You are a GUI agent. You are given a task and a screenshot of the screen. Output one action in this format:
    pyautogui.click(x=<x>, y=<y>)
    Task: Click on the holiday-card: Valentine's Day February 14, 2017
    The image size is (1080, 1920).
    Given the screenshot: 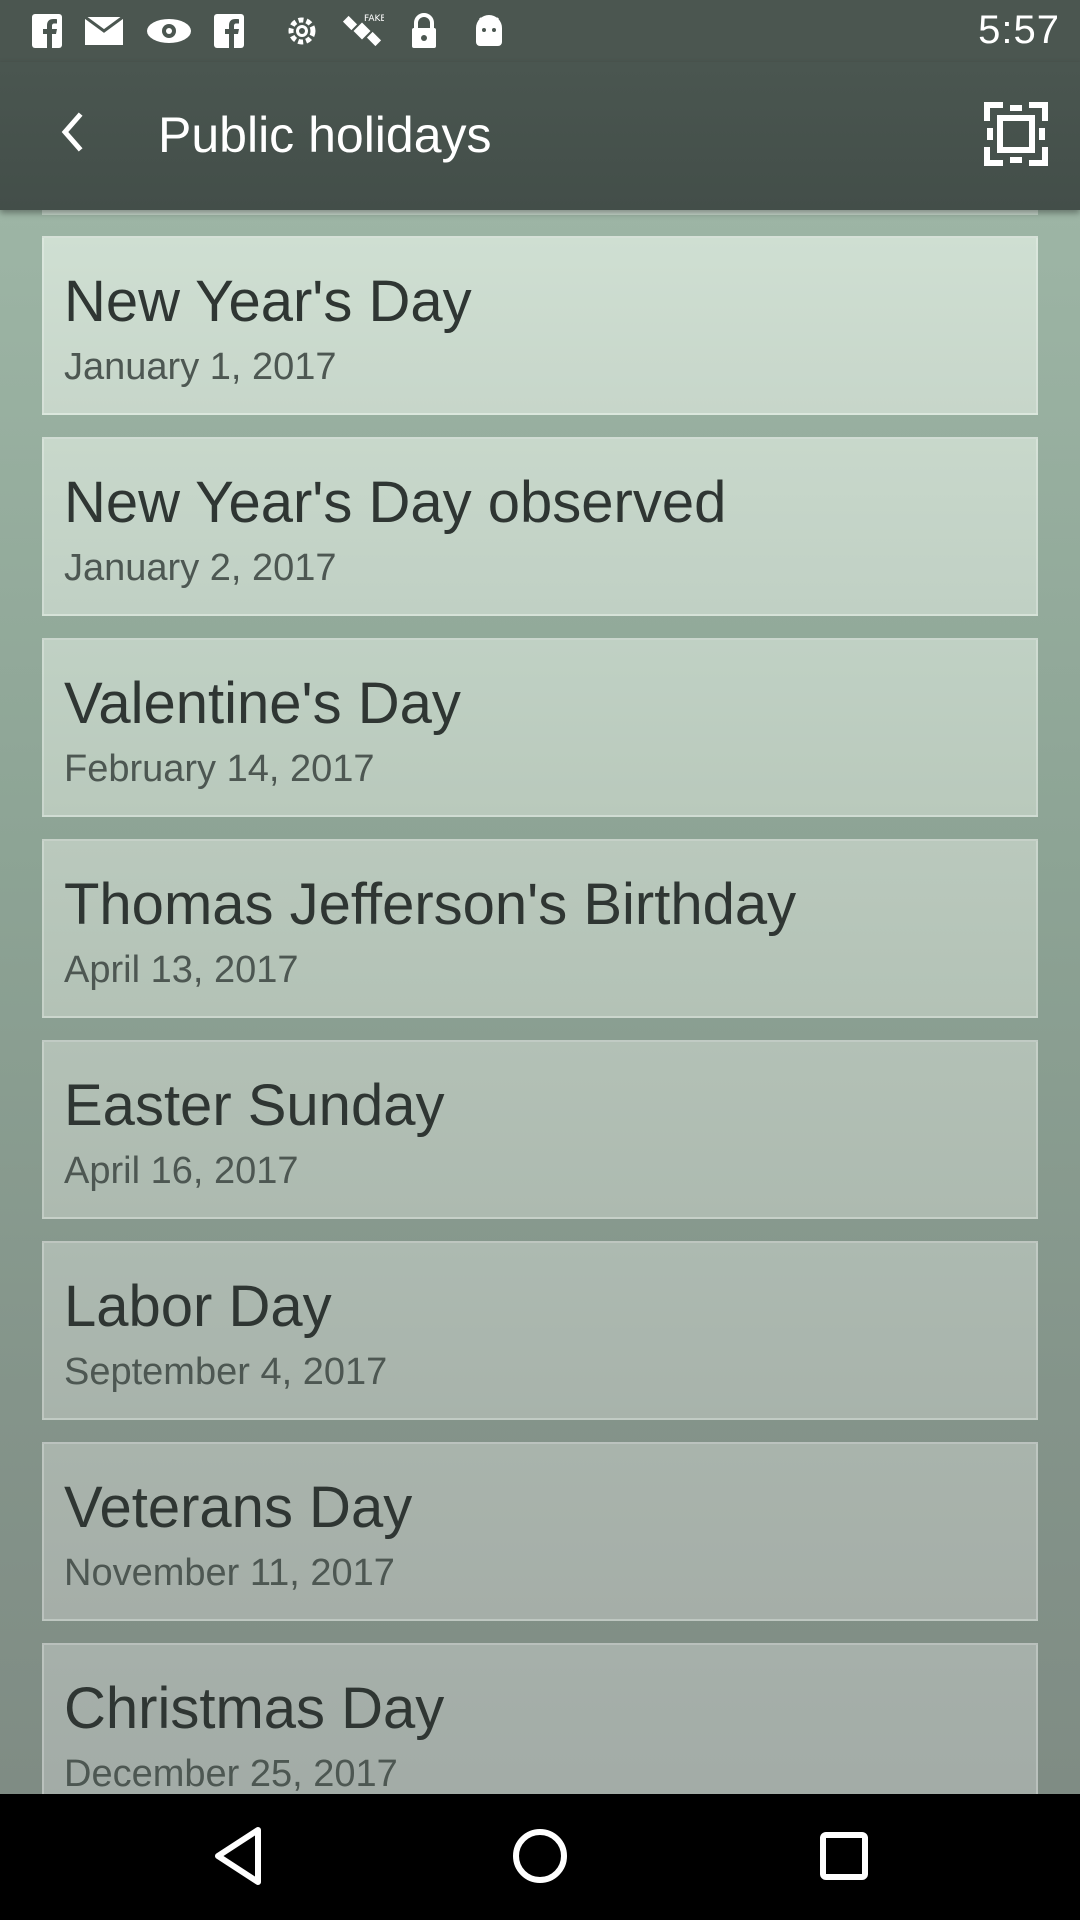 What is the action you would take?
    pyautogui.click(x=540, y=727)
    